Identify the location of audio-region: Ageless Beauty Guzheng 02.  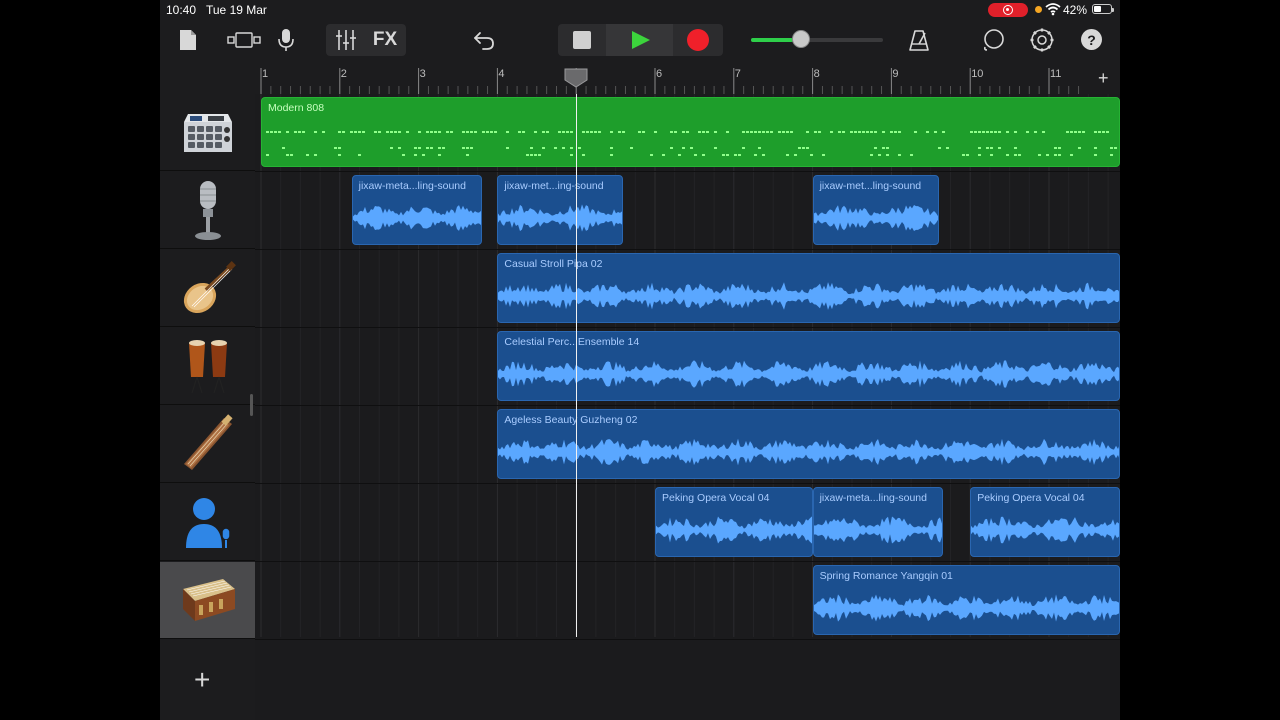
(808, 444).